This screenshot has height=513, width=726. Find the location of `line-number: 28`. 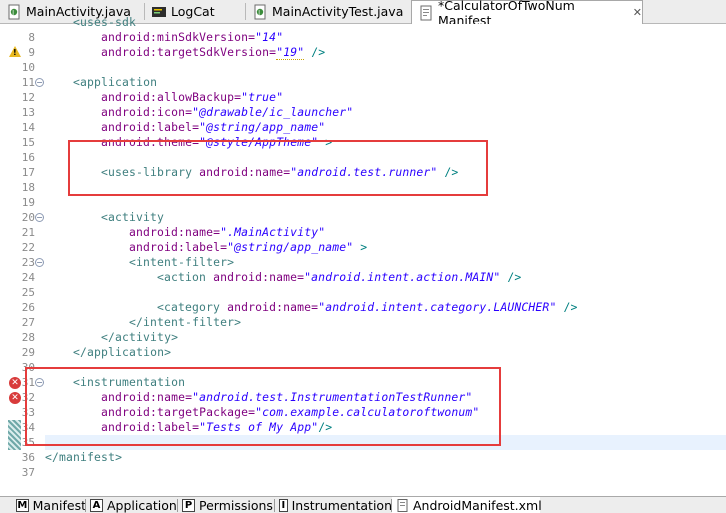

line-number: 28 is located at coordinates (28, 337).